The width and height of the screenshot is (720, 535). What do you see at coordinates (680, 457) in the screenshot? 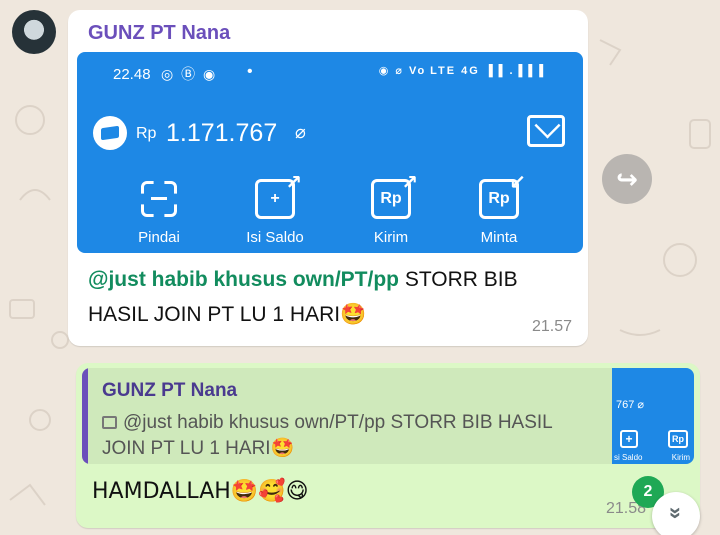
I see `thumb-label: Kirim` at bounding box center [680, 457].